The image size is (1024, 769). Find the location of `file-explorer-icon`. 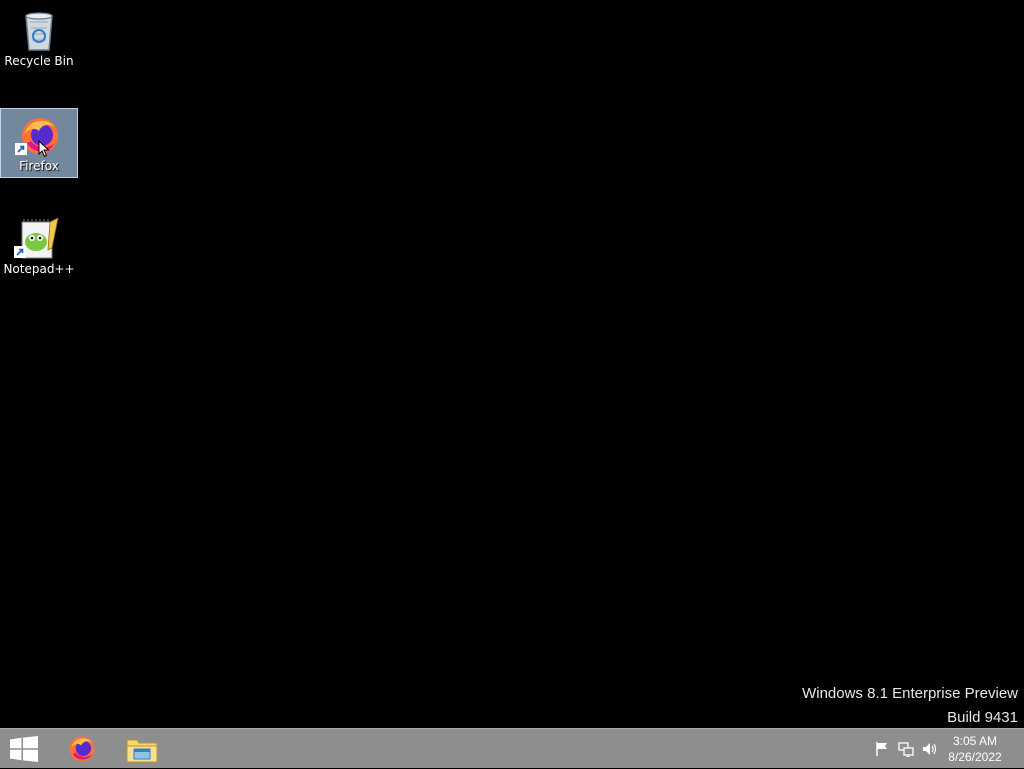

file-explorer-icon is located at coordinates (142, 751).